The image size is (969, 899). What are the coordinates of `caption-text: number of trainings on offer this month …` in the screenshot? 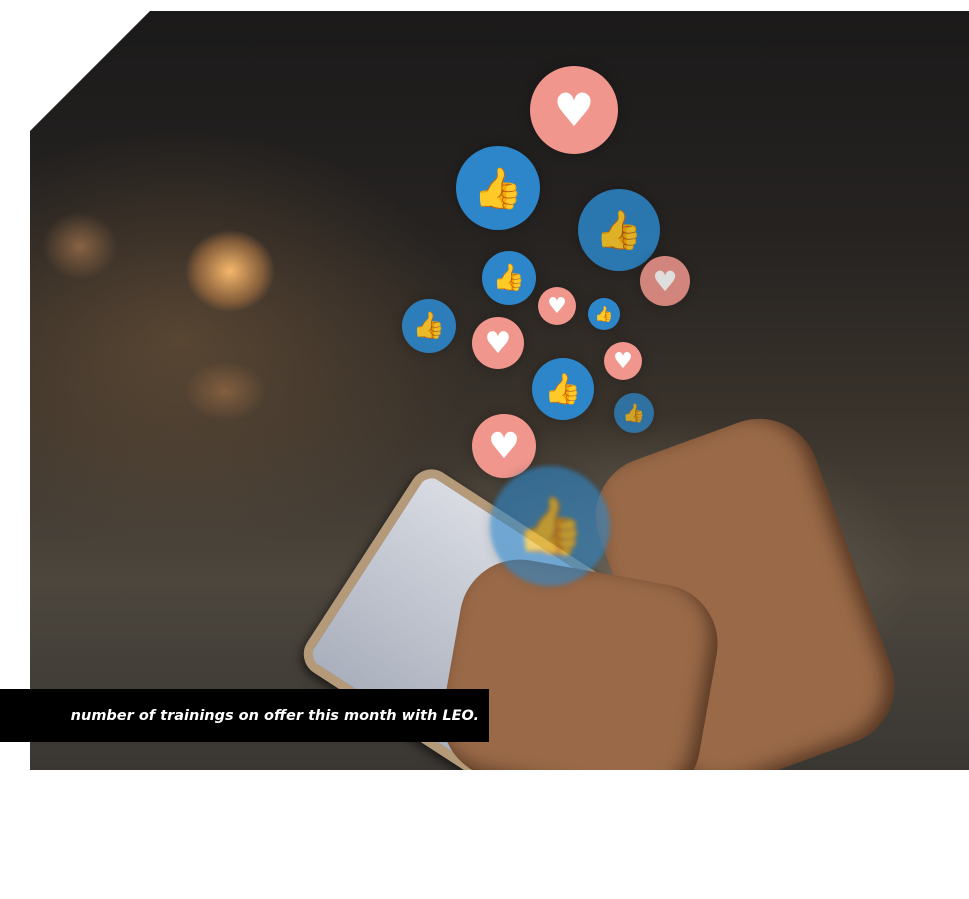 It's located at (274, 715).